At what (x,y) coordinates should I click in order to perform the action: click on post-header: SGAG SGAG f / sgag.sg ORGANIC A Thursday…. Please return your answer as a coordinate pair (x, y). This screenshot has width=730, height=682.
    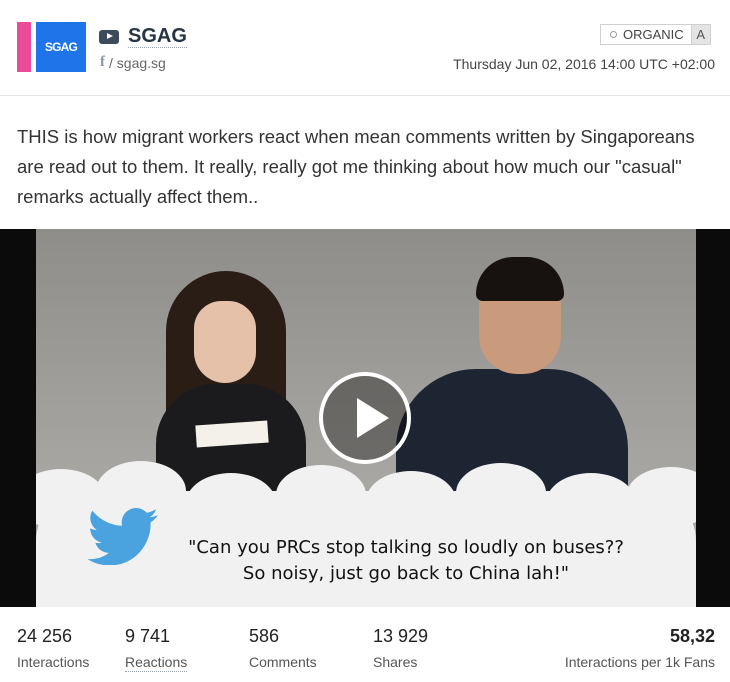
    Looking at the image, I should click on (365, 48).